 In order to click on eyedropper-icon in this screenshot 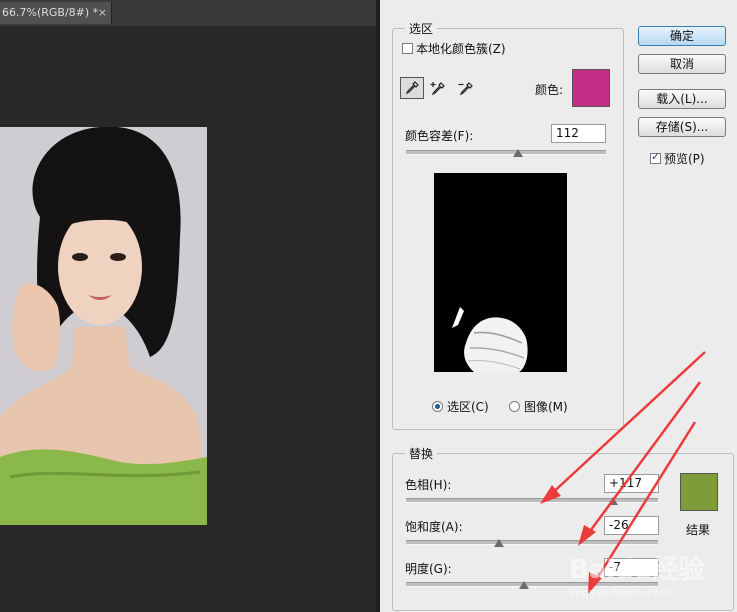, I will do `click(412, 88)`.